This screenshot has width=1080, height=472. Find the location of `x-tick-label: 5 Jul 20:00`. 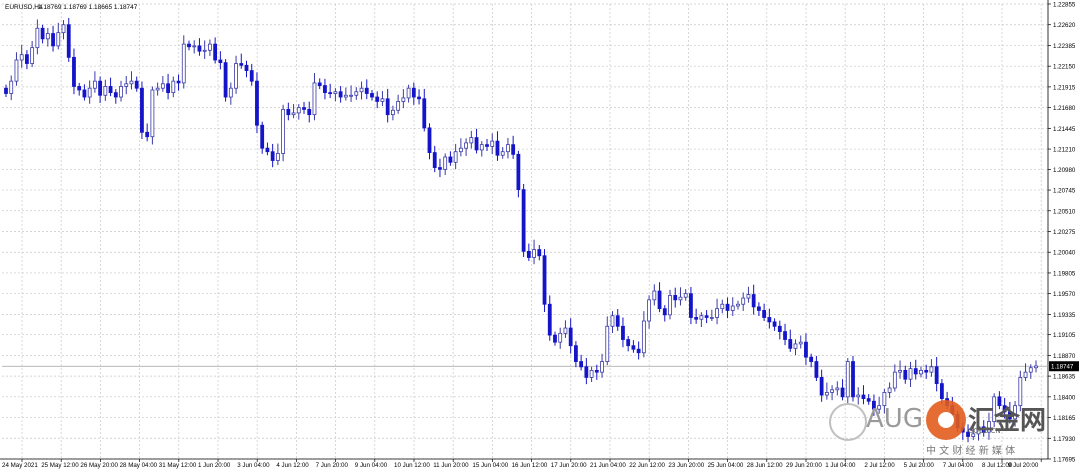

x-tick-label: 5 Jul 20:00 is located at coordinates (919, 465).